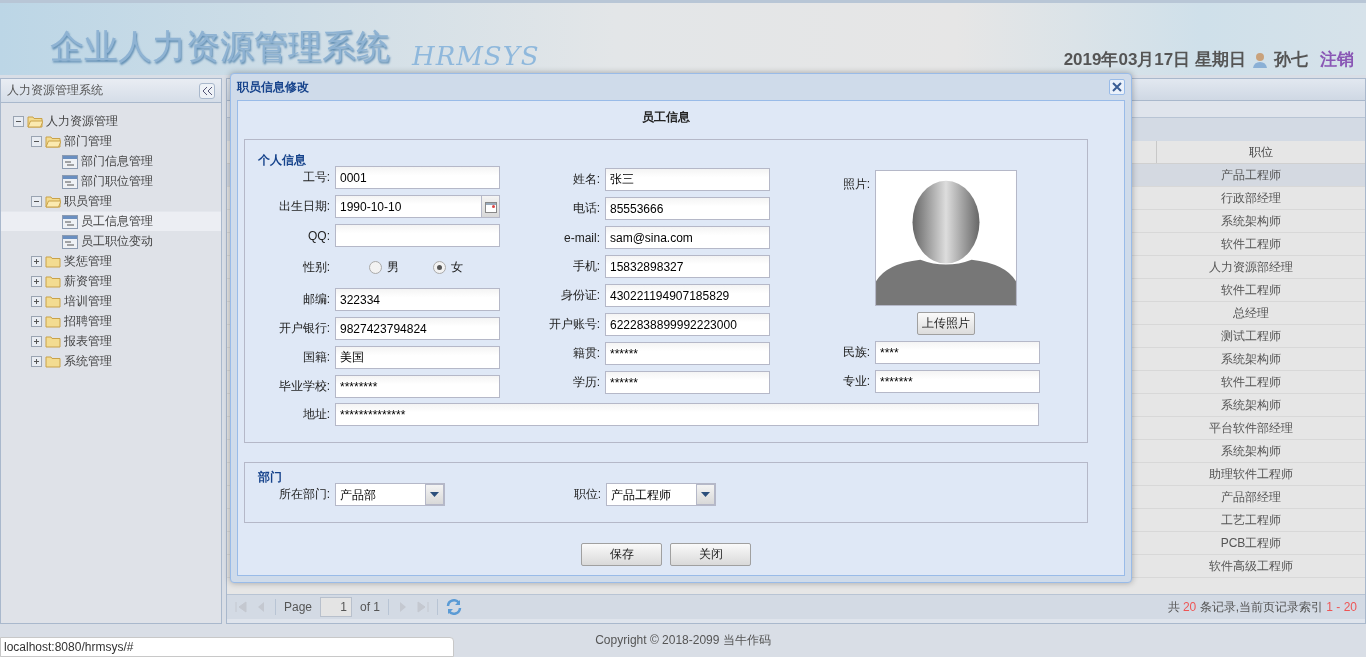 The width and height of the screenshot is (1366, 657). What do you see at coordinates (303, 328) in the screenshot?
I see `field-label: 开户银行:` at bounding box center [303, 328].